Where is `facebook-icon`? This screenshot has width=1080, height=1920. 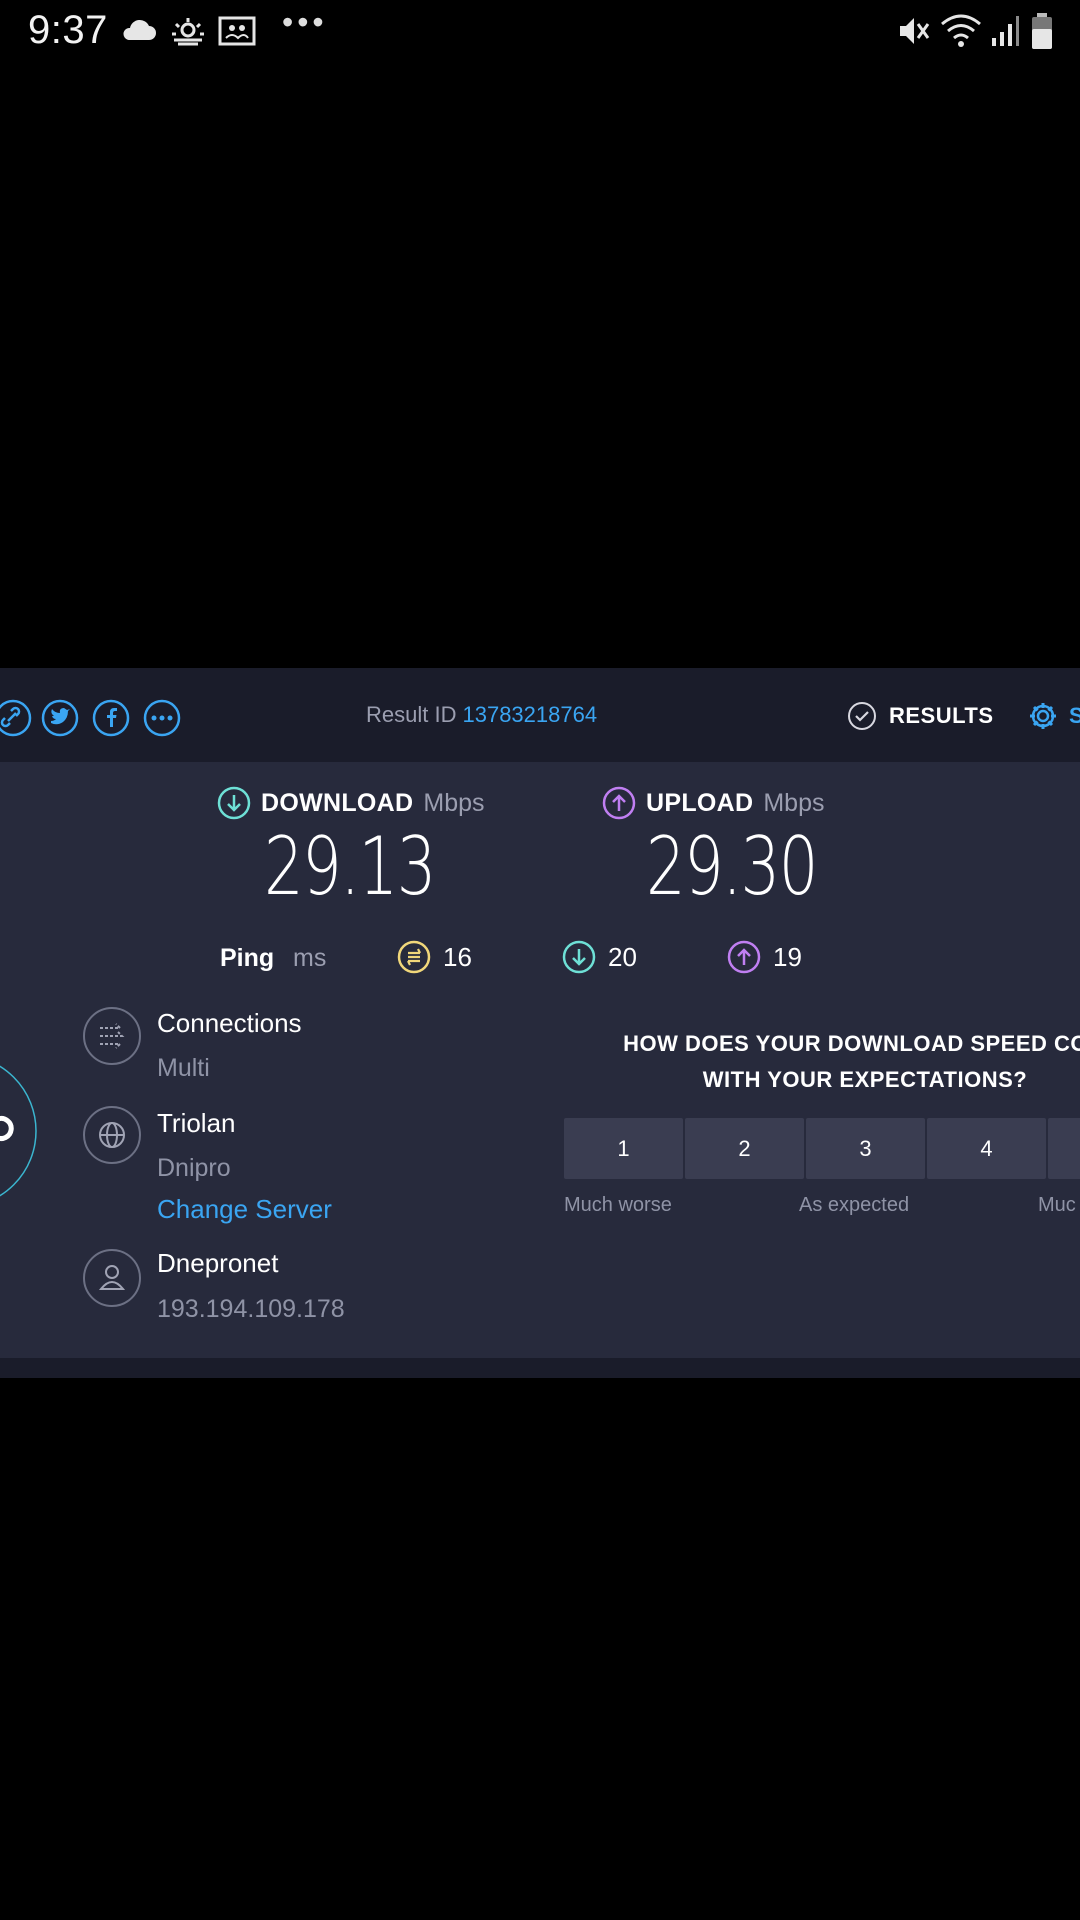 facebook-icon is located at coordinates (111, 718).